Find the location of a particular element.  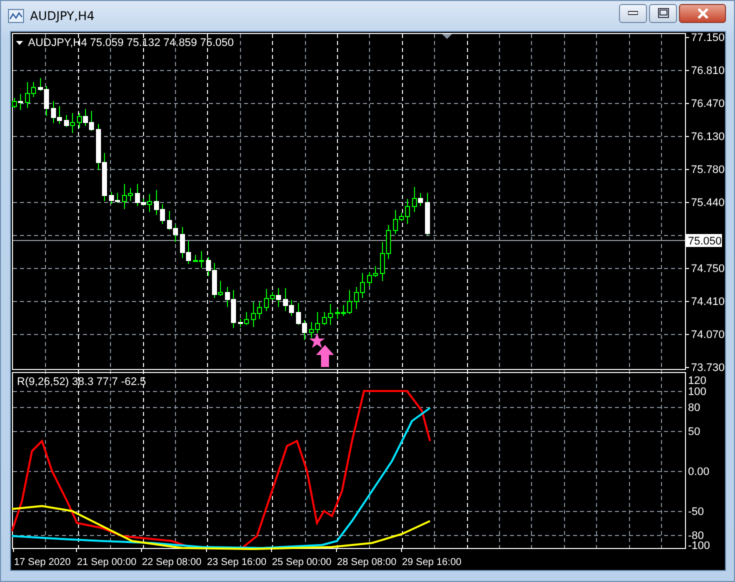

chart-window-icon is located at coordinates (16, 16).